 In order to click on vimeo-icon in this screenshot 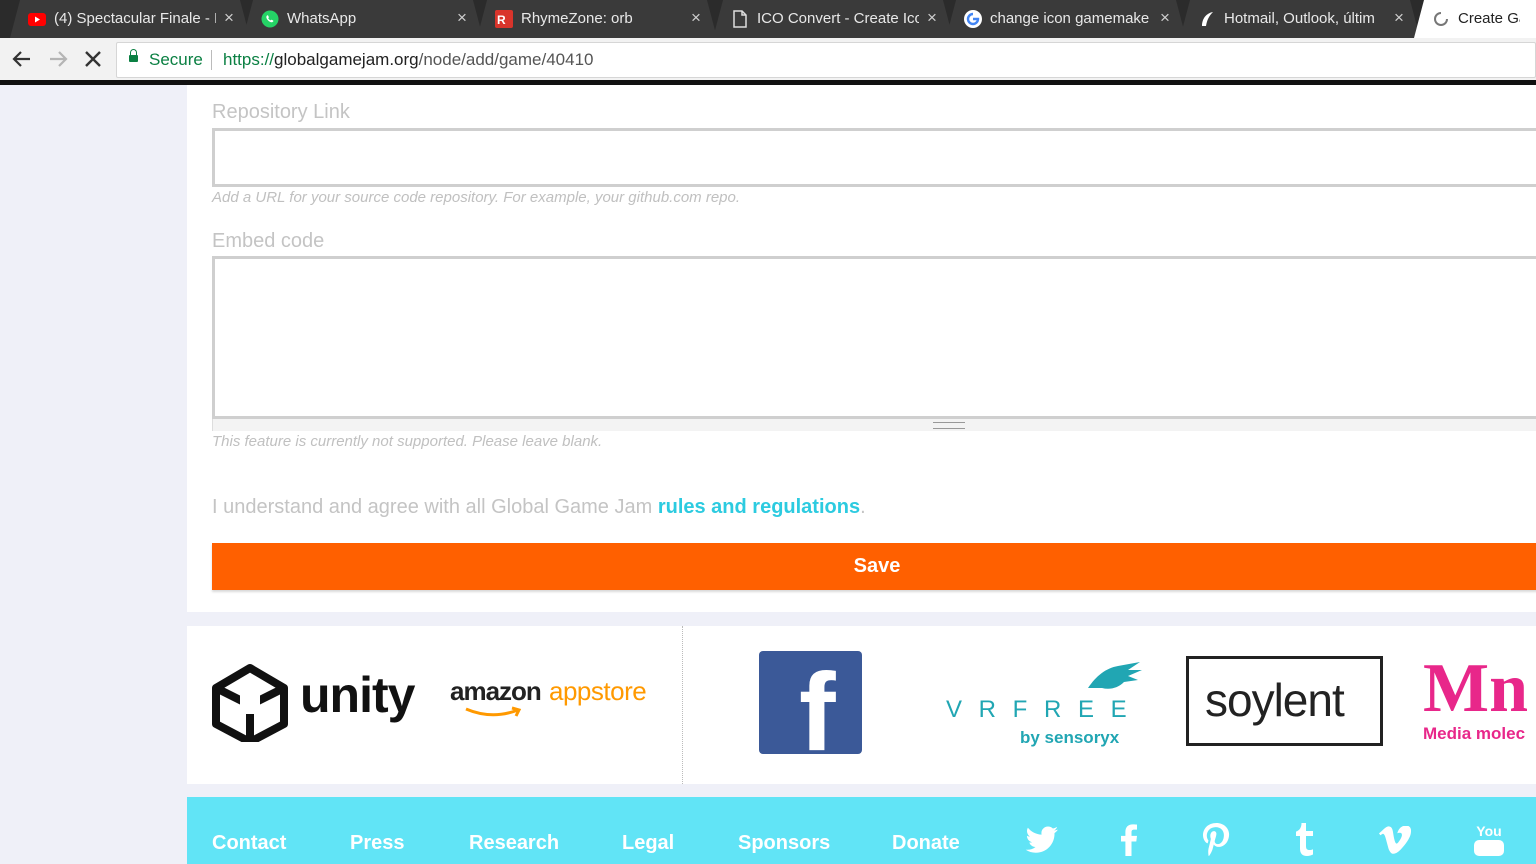, I will do `click(1395, 840)`.